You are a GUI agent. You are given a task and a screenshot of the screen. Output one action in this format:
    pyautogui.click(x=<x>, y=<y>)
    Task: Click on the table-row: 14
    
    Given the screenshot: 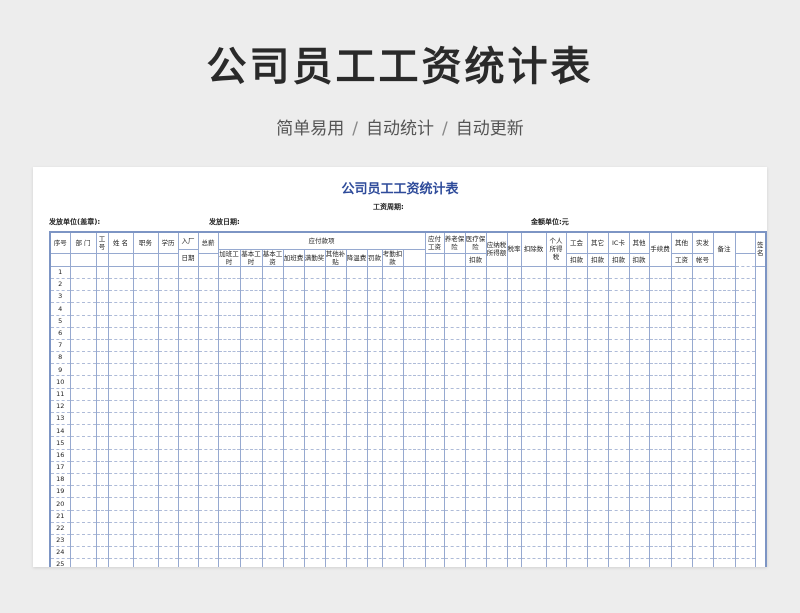 What is the action you would take?
    pyautogui.click(x=407, y=431)
    